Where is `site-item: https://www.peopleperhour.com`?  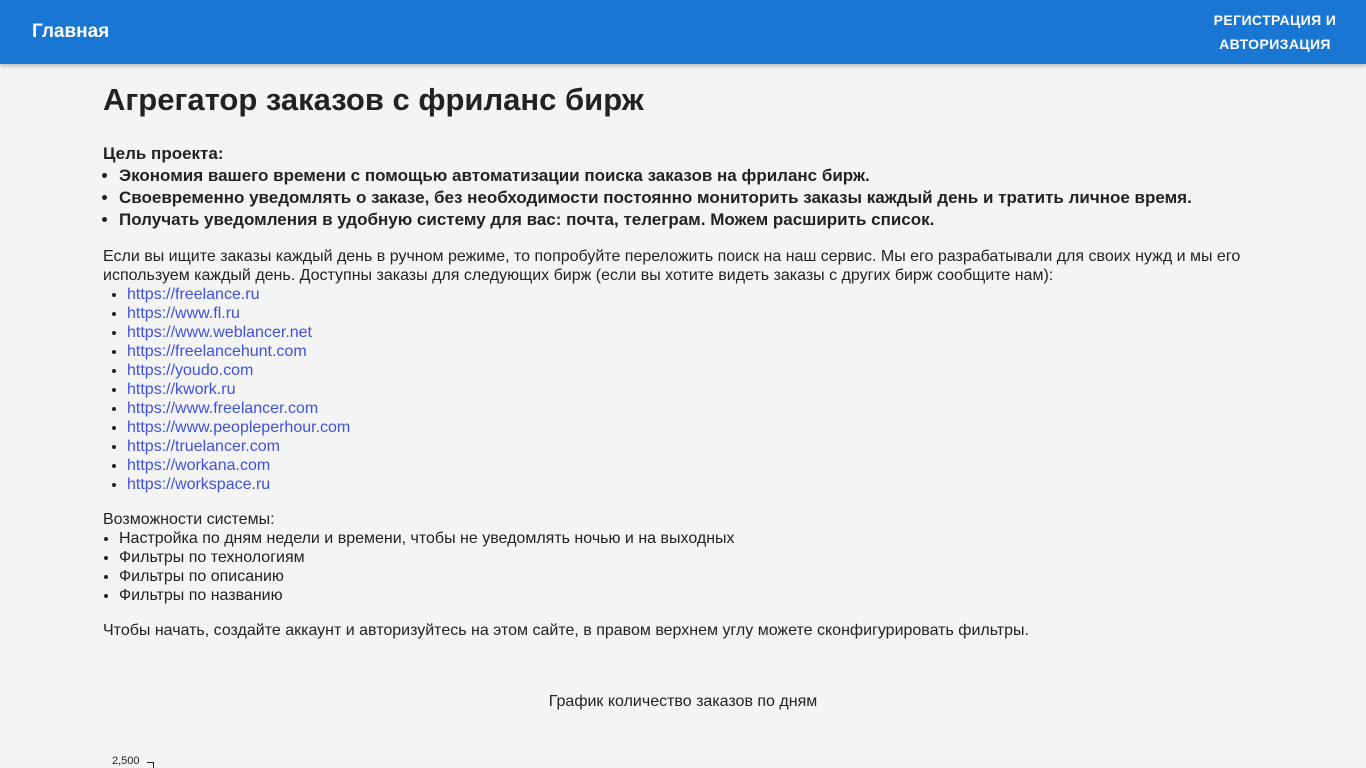 site-item: https://www.peopleperhour.com is located at coordinates (695, 427).